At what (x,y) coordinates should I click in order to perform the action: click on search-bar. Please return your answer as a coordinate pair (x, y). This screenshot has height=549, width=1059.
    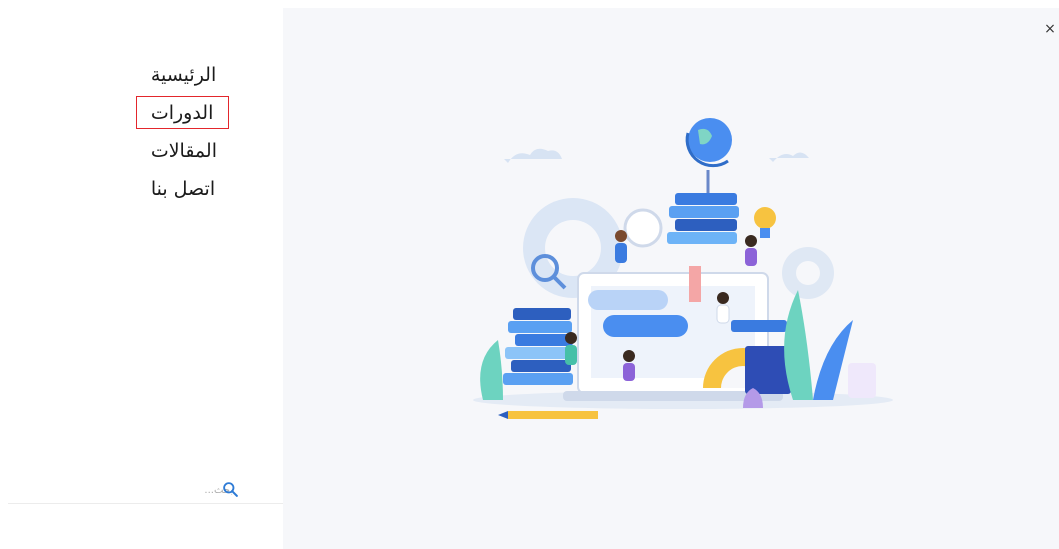
    Looking at the image, I should click on (145, 489).